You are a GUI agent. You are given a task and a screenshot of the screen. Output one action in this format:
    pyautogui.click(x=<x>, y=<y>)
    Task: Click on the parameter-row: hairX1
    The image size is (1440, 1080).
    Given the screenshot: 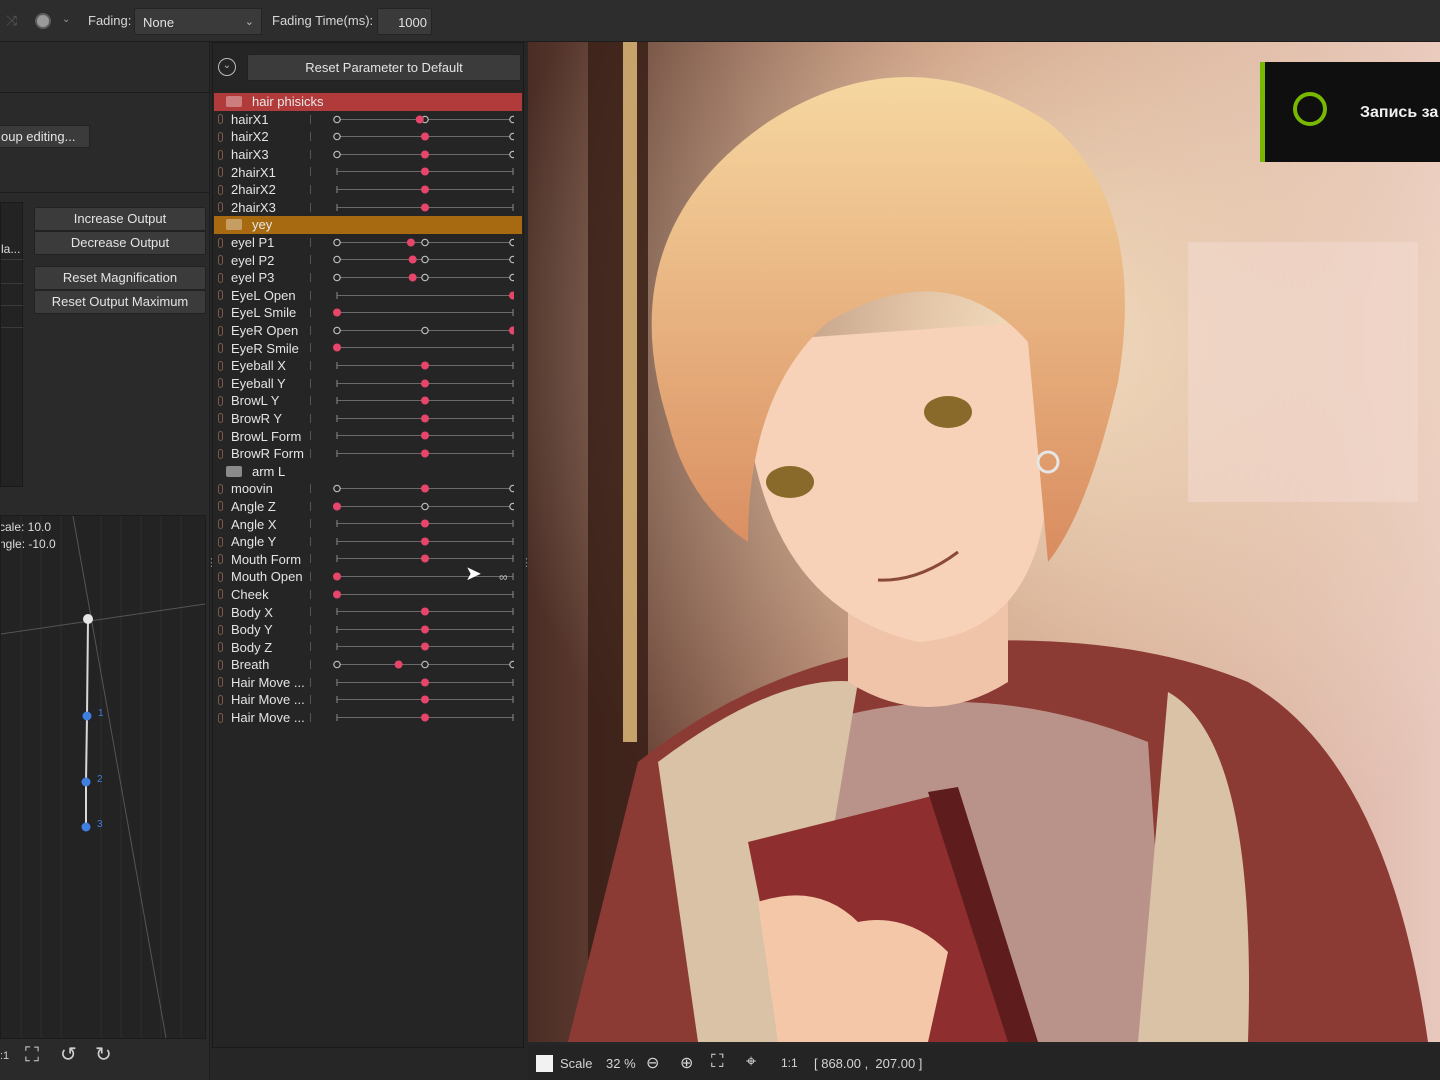 What is the action you would take?
    pyautogui.click(x=368, y=120)
    